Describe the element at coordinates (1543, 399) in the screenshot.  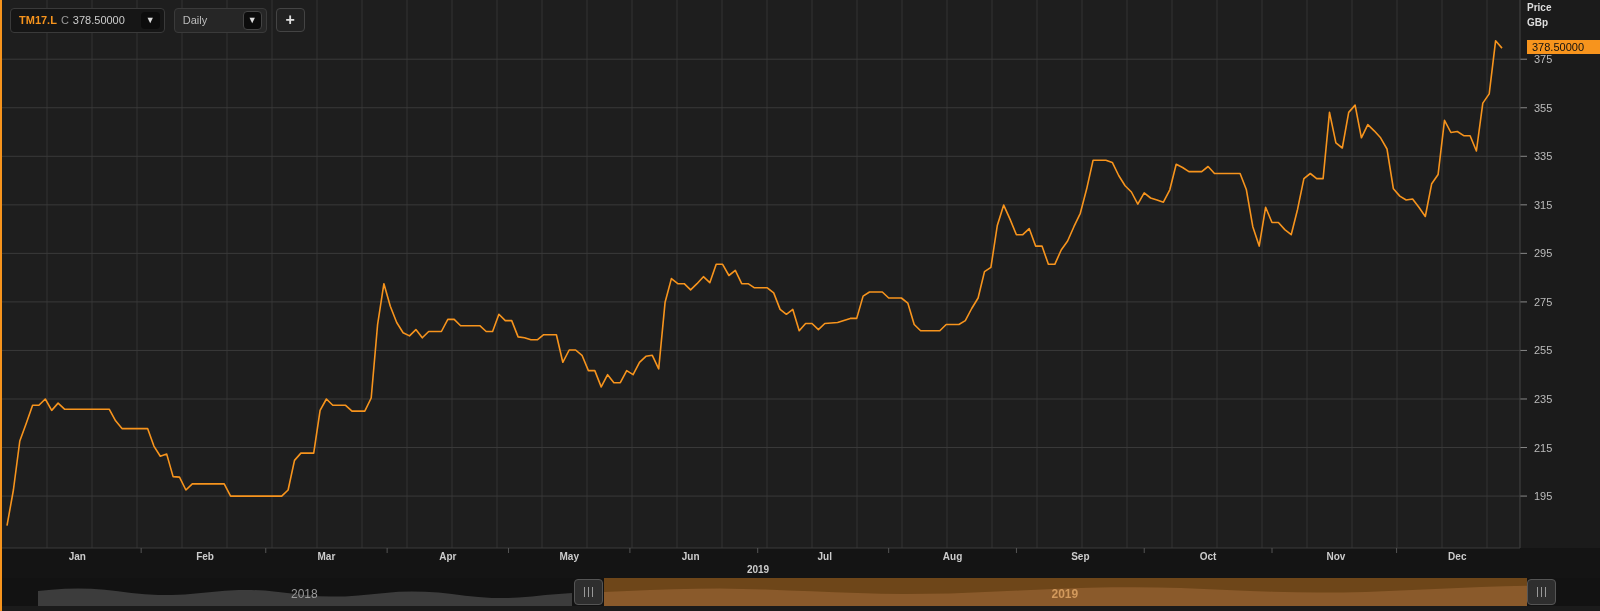
I see `y-tick-label: 235` at that location.